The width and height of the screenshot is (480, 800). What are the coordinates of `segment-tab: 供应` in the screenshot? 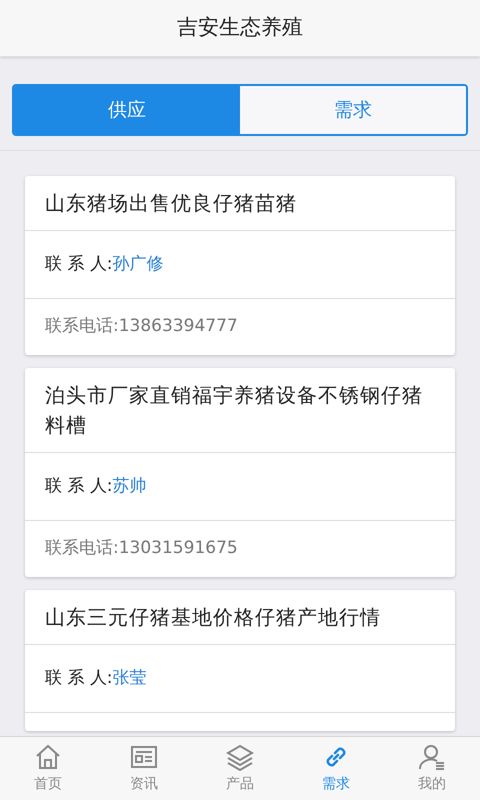 It's located at (127, 110).